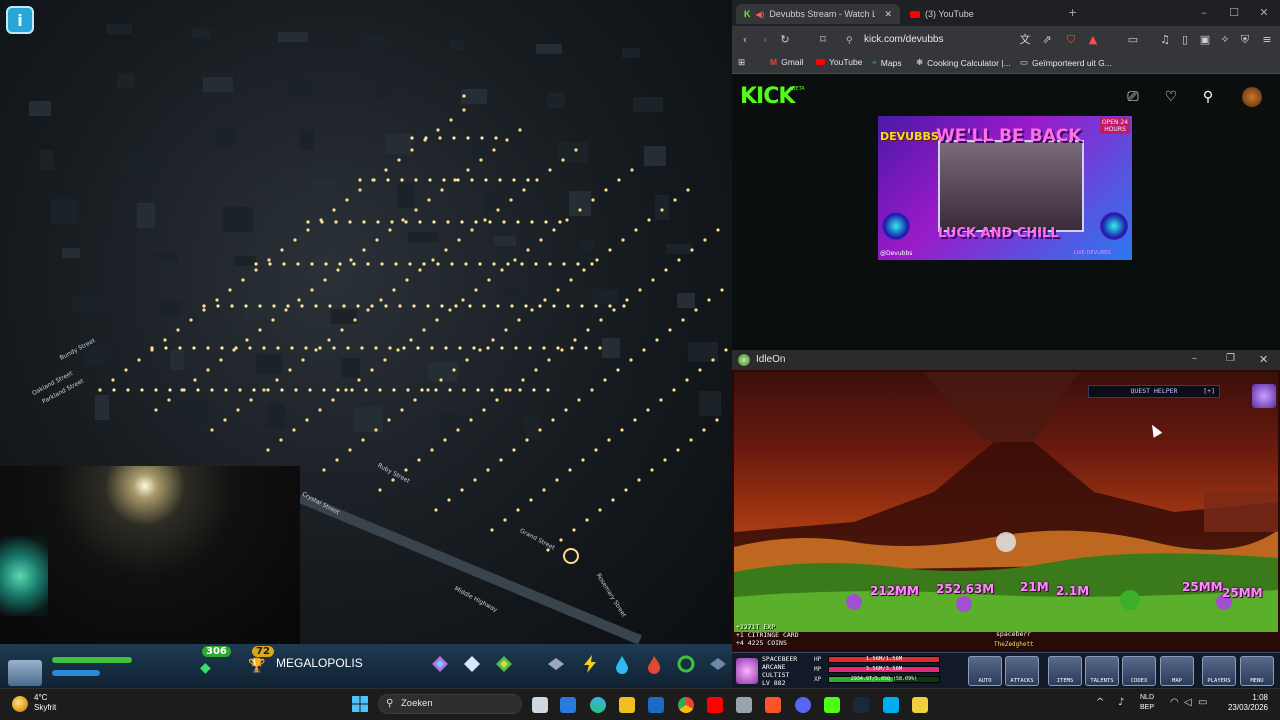 This screenshot has width=1280, height=720. Describe the element at coordinates (1133, 40) in the screenshot. I see `sidebar-toggle-icon: ▭` at that location.